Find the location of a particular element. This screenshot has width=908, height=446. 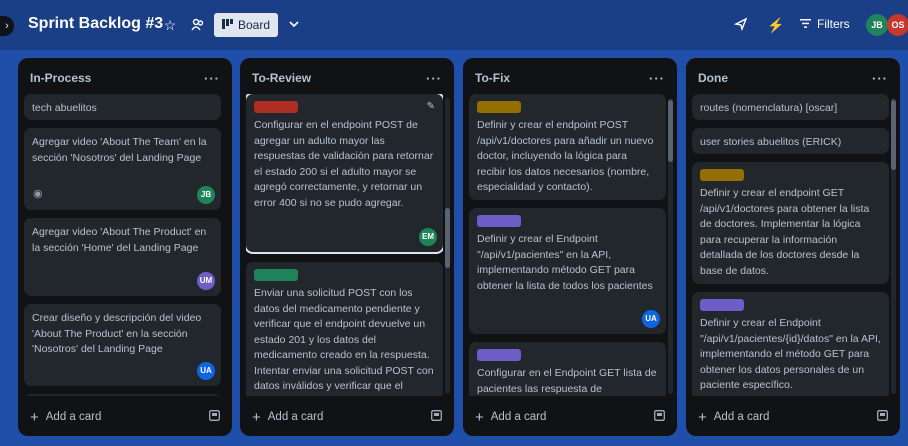

card: tech abuelitos is located at coordinates (122, 107).